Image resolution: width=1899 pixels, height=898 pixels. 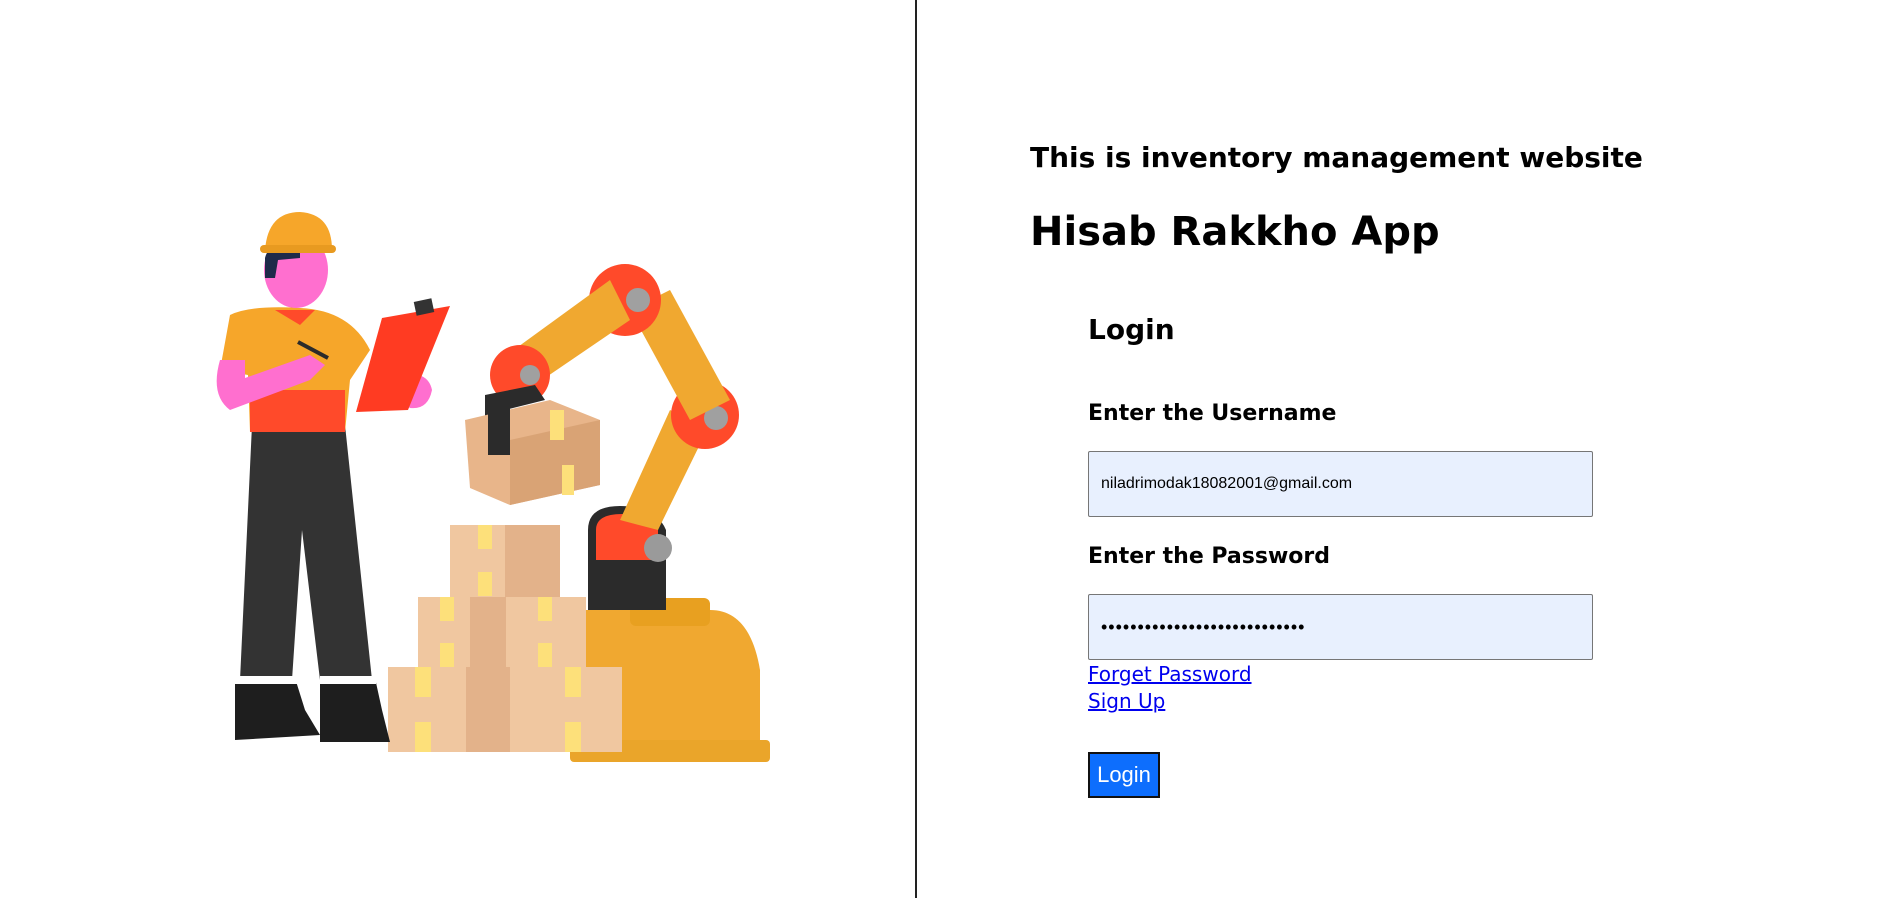 I want to click on sign-up-link: Sign Up, so click(x=1126, y=701).